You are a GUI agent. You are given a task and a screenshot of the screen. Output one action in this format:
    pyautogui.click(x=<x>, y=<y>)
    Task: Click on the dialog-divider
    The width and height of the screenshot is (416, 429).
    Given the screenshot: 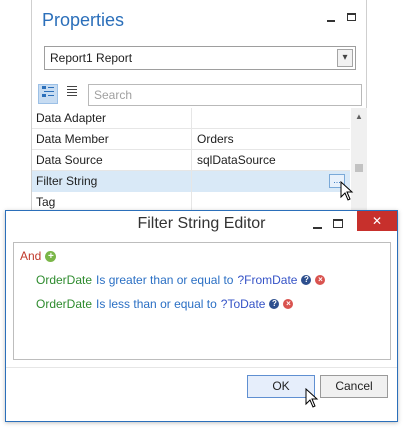 What is the action you would take?
    pyautogui.click(x=201, y=367)
    